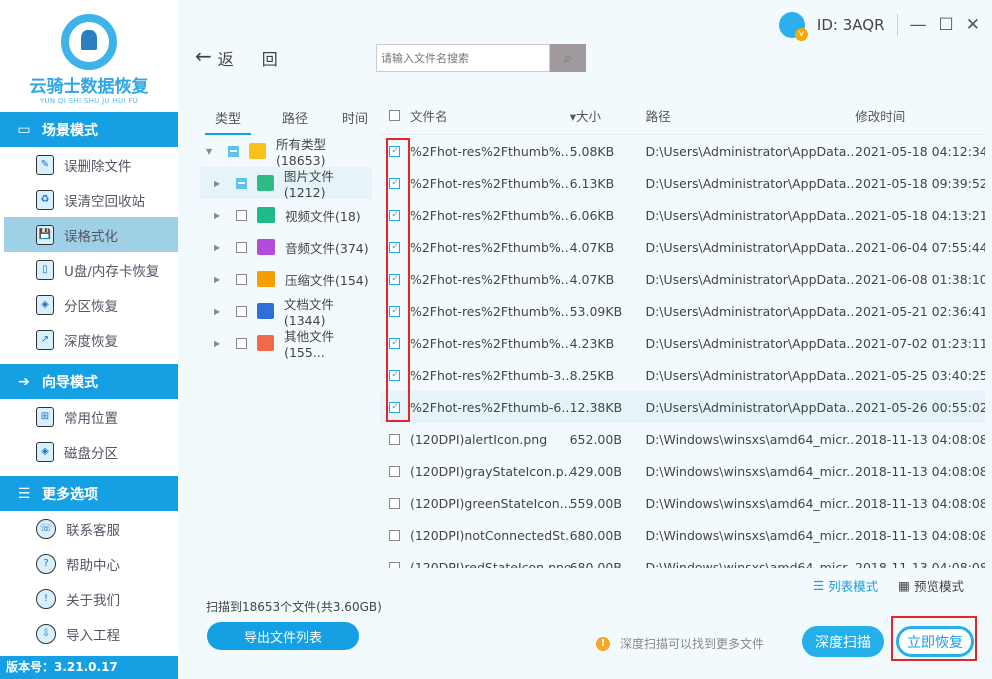 This screenshot has width=992, height=679. What do you see at coordinates (946, 25) in the screenshot?
I see `maximize-icon: ☐` at bounding box center [946, 25].